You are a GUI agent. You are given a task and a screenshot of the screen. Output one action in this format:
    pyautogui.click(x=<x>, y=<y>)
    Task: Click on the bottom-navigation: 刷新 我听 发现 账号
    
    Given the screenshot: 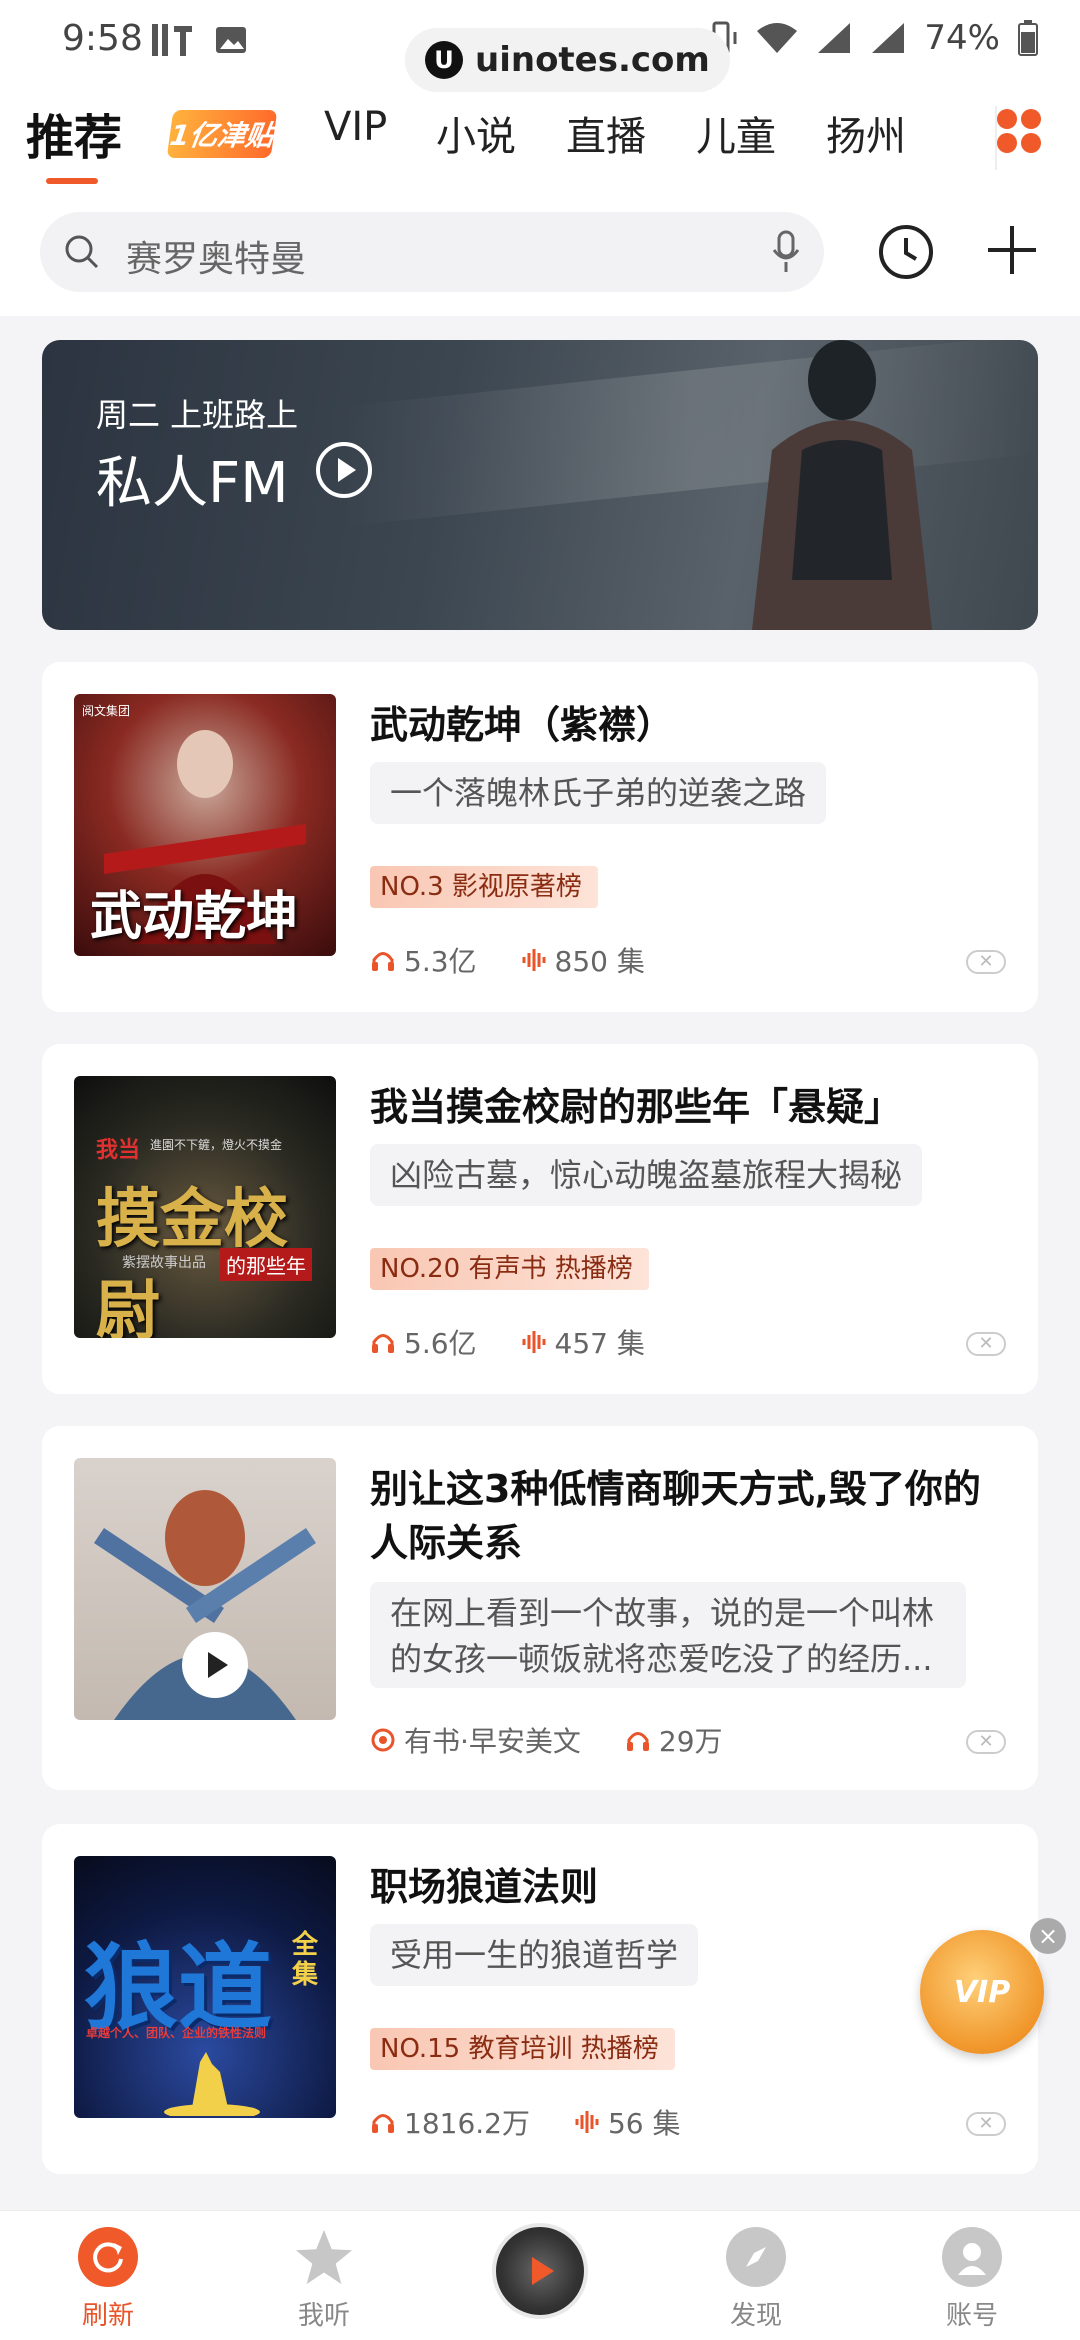 What is the action you would take?
    pyautogui.click(x=540, y=2275)
    